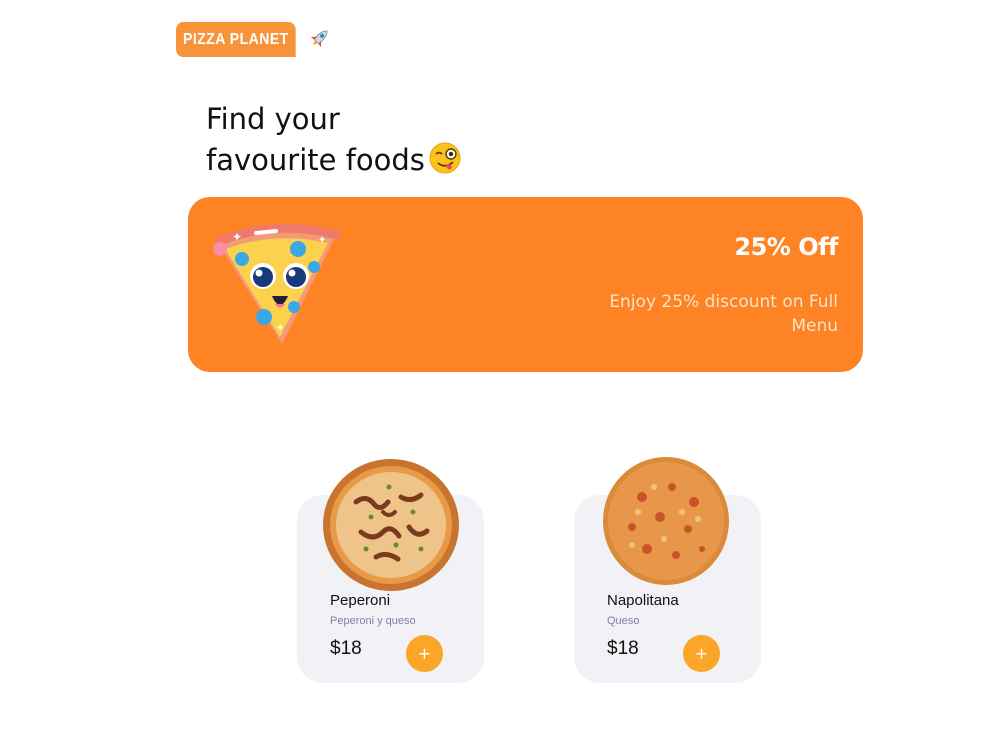 The image size is (989, 733). What do you see at coordinates (373, 621) in the screenshot?
I see `product-description: Peperoni y queso` at bounding box center [373, 621].